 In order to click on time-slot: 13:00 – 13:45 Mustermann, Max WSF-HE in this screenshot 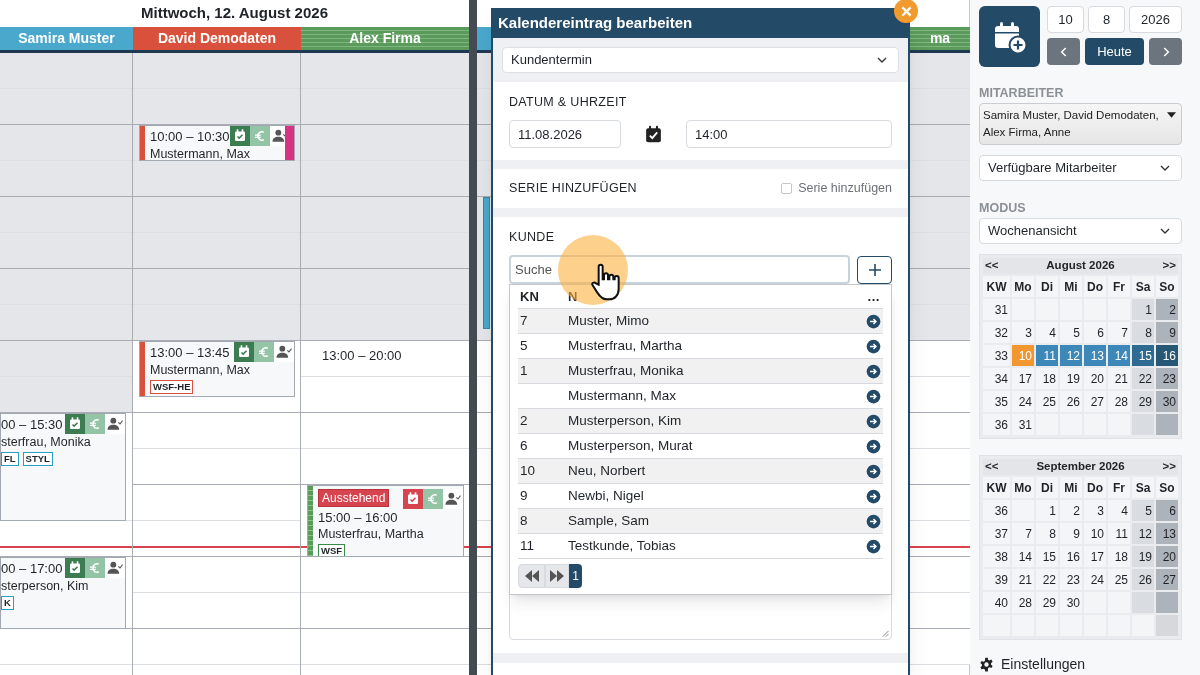, I will do `click(216, 377)`.